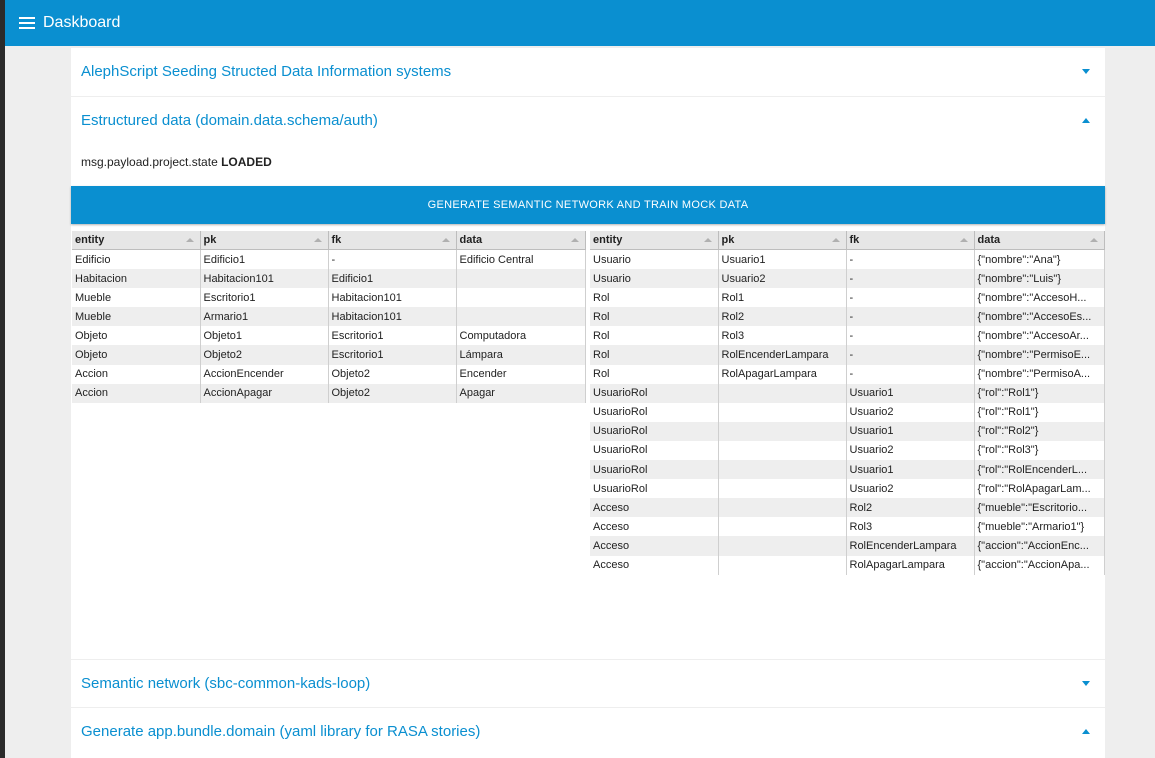 This screenshot has height=758, width=1155. I want to click on table-row: Usuario Usuario1- {"nombre":"Ana"}, so click(847, 259).